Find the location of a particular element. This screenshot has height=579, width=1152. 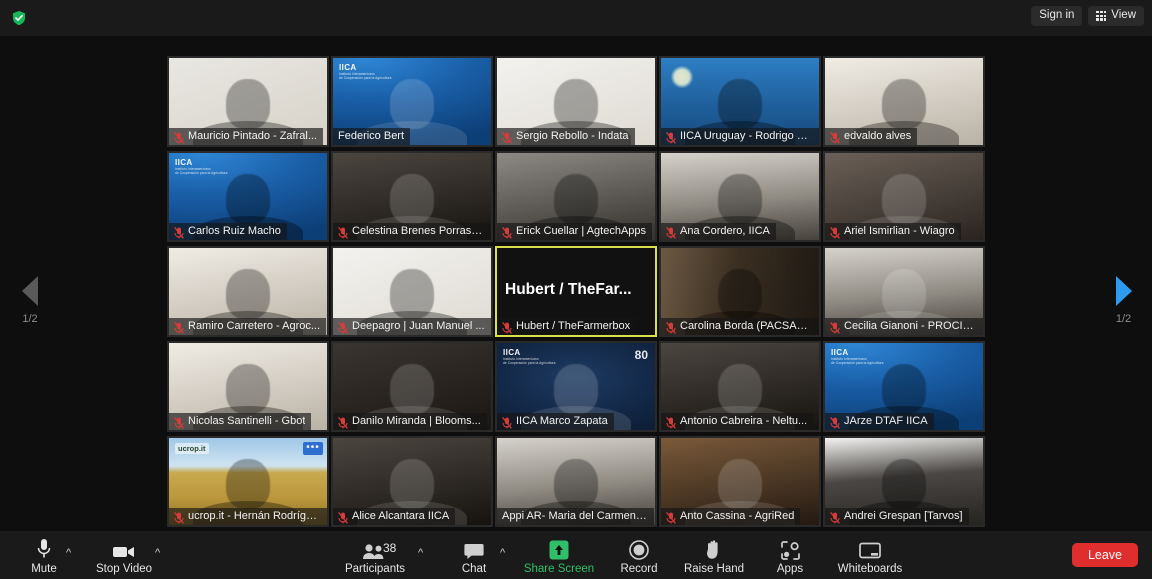

participant-tile: Anto Cassina - AgriRed is located at coordinates (740, 481).